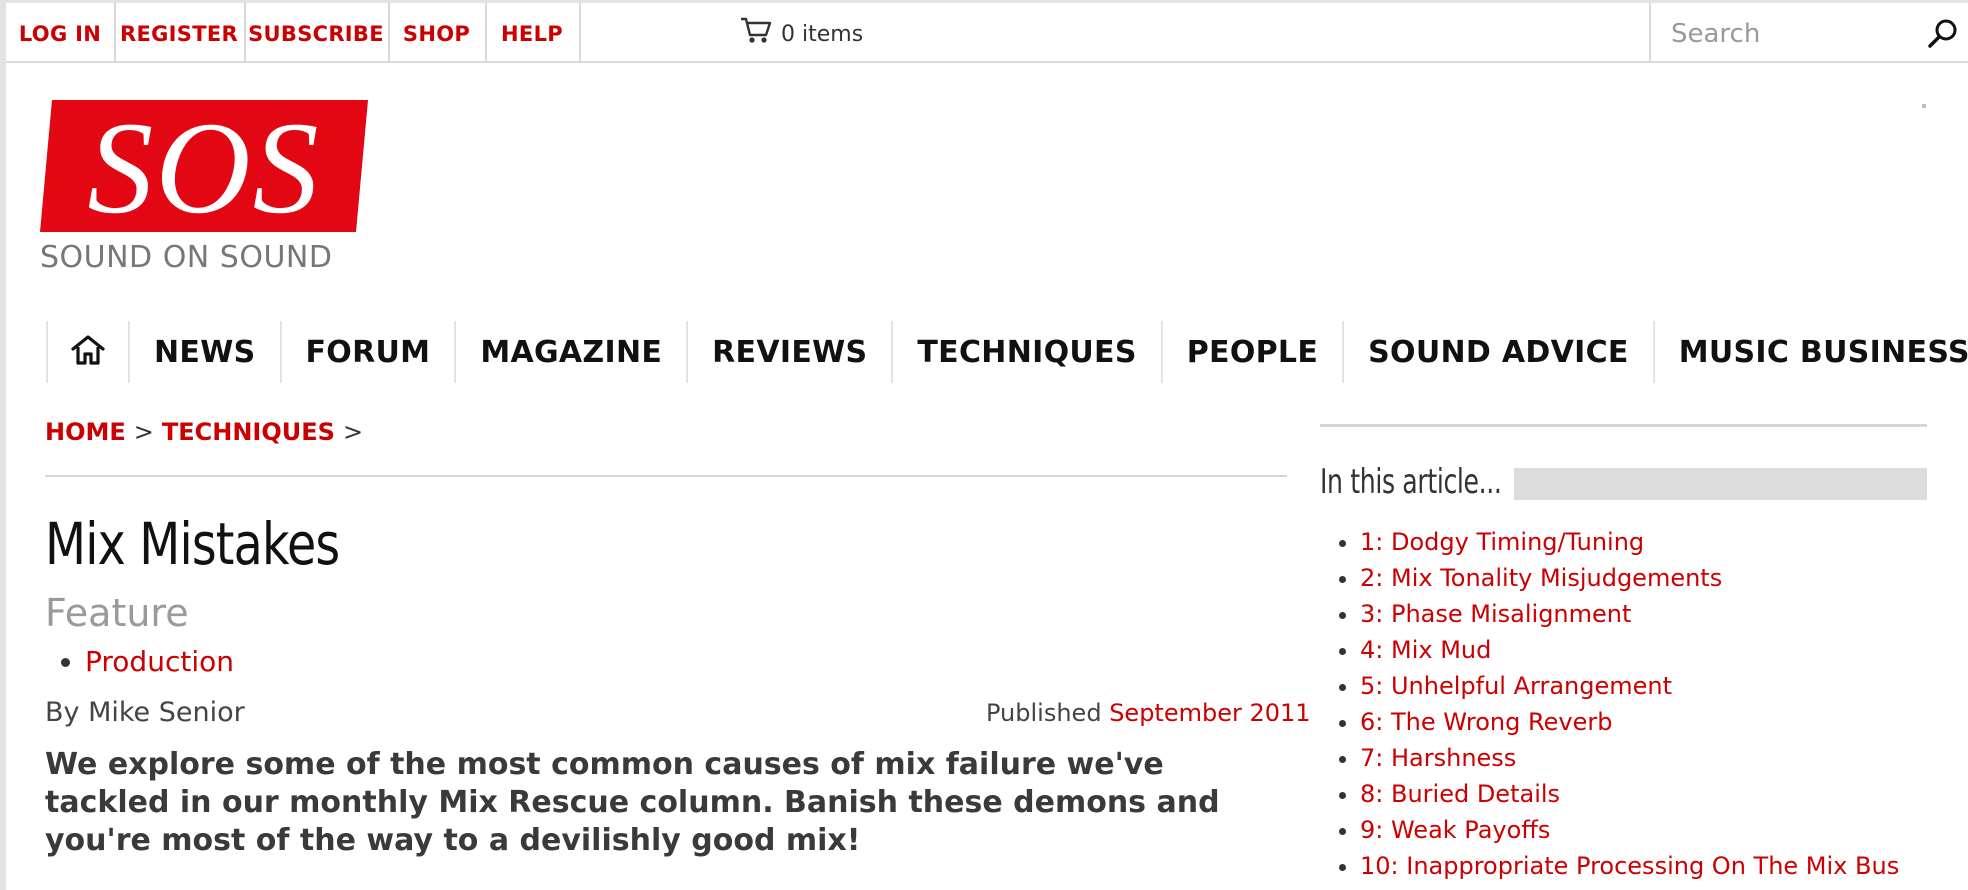 Image resolution: width=1968 pixels, height=890 pixels. What do you see at coordinates (1924, 106) in the screenshot?
I see `decorative-dot` at bounding box center [1924, 106].